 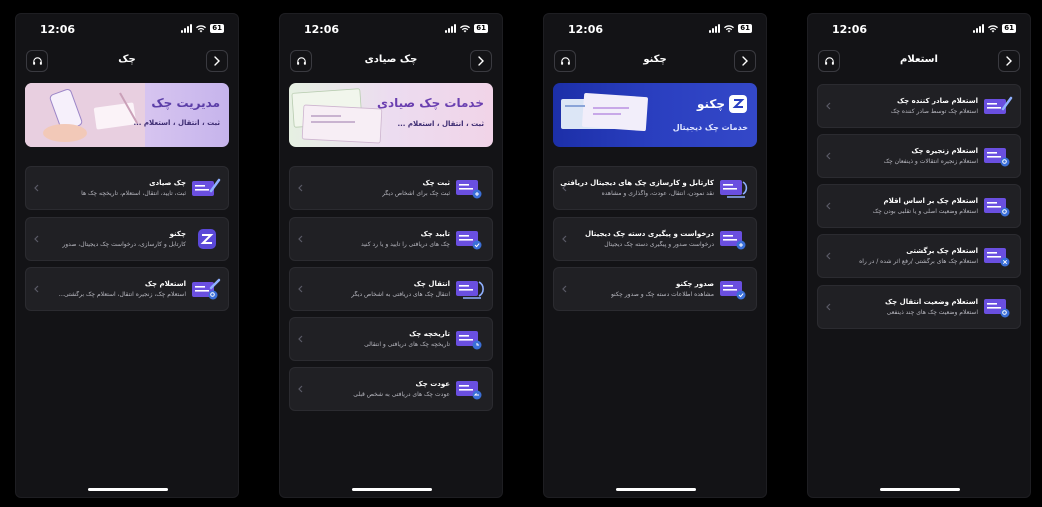 I want to click on item-subtitle: تاریخچه چک های دریافتی و انتقالی, so click(x=407, y=344).